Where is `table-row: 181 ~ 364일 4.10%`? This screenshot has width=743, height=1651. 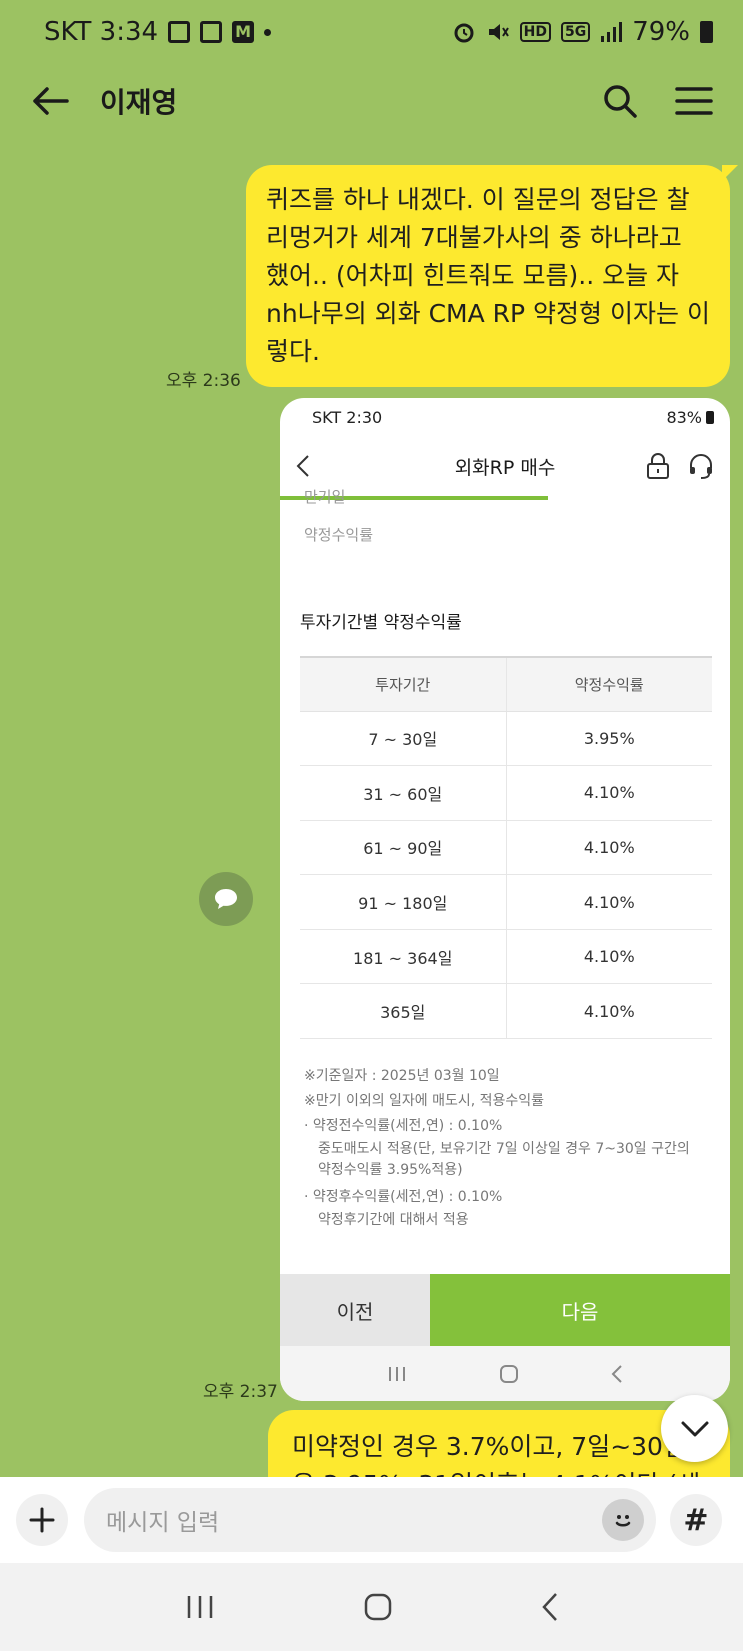 table-row: 181 ~ 364일 4.10% is located at coordinates (506, 957).